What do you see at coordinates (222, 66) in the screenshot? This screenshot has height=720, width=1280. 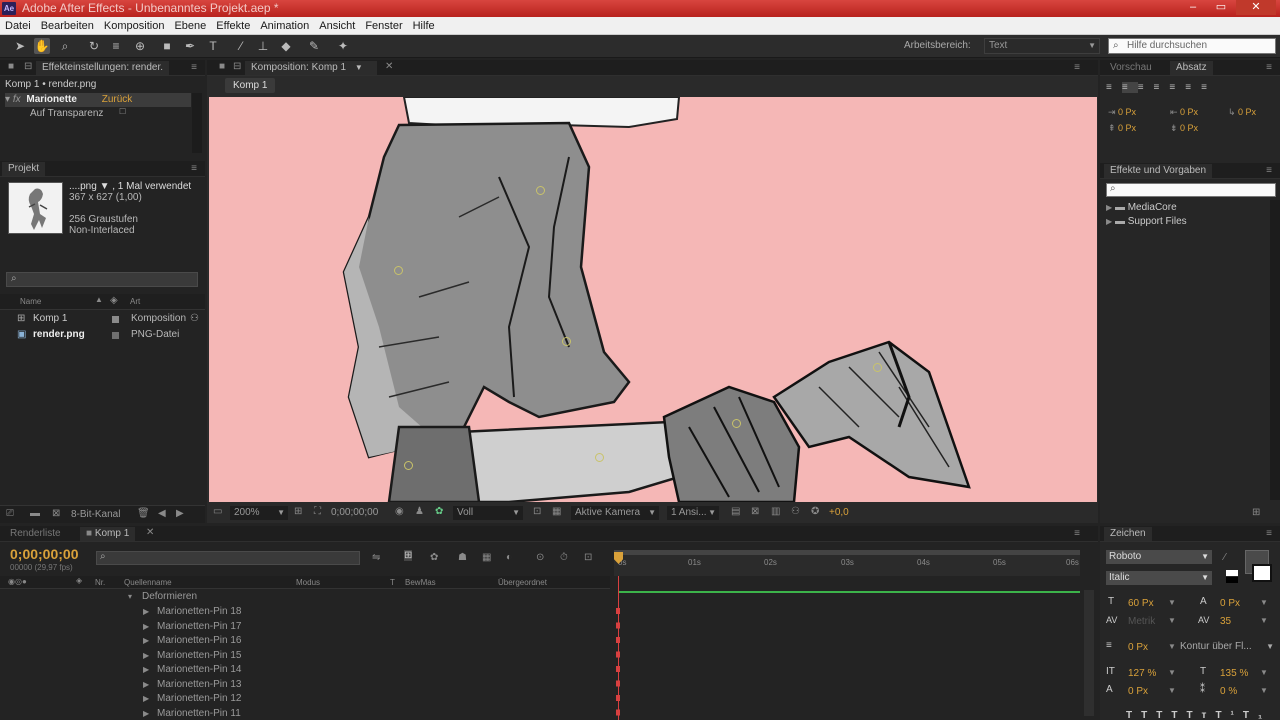 I see `panel-close-icon: ■` at bounding box center [222, 66].